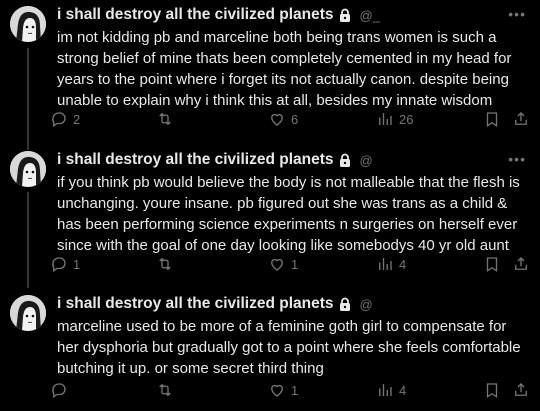  I want to click on handle: @_, so click(370, 15).